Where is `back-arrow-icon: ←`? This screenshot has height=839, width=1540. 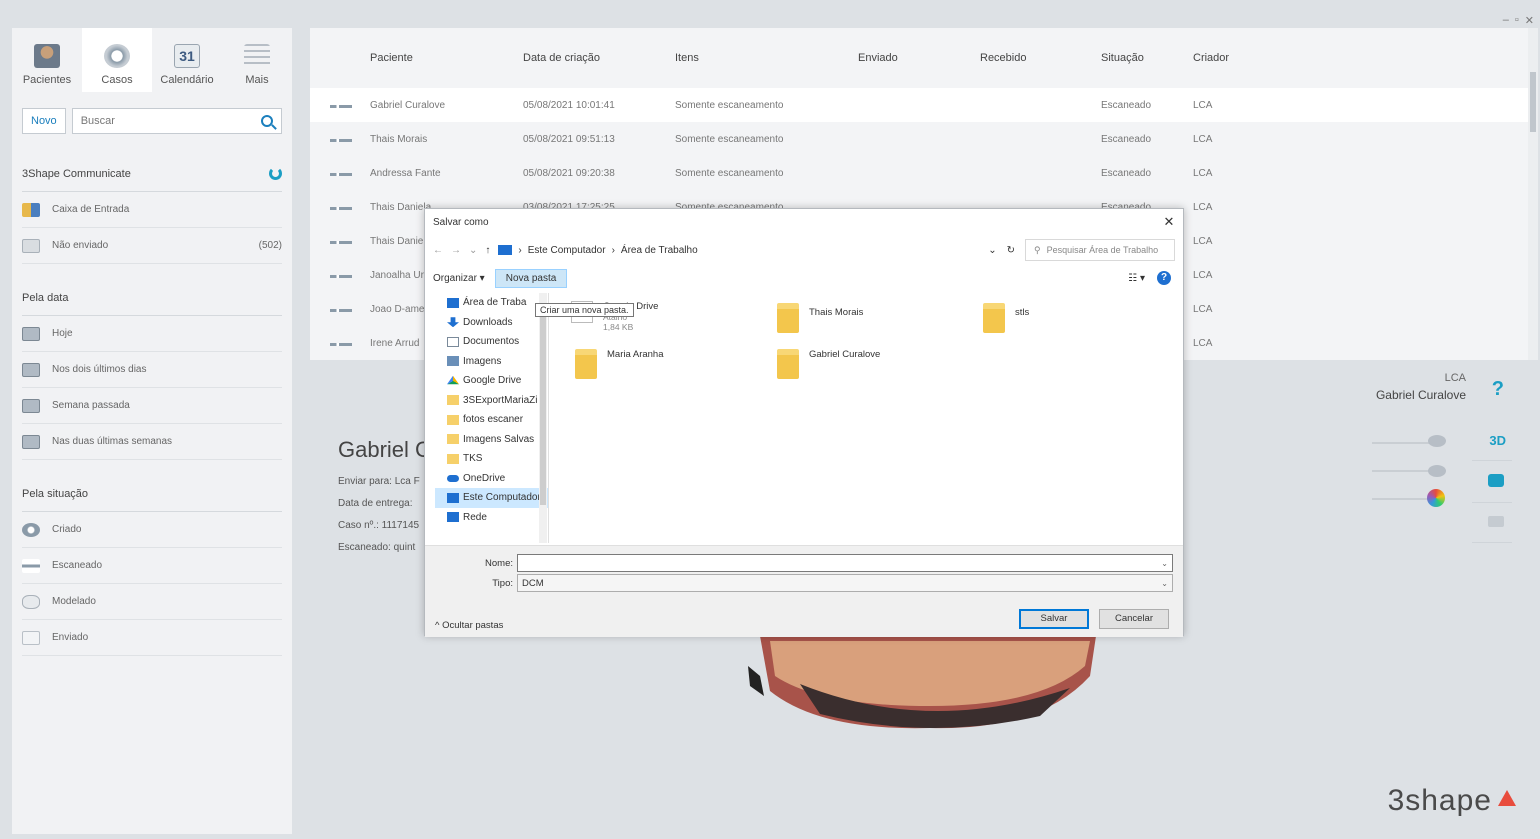 back-arrow-icon: ← is located at coordinates (438, 250).